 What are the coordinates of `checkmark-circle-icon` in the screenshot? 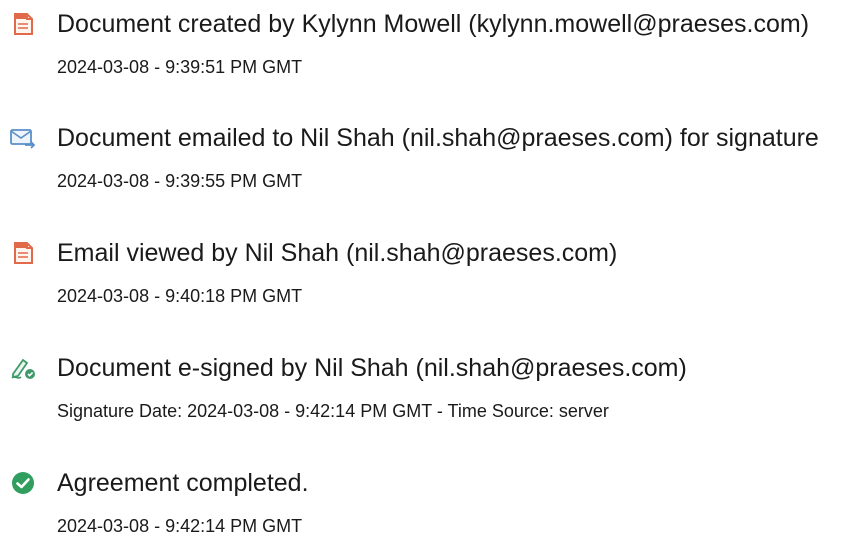 It's located at (23, 483).